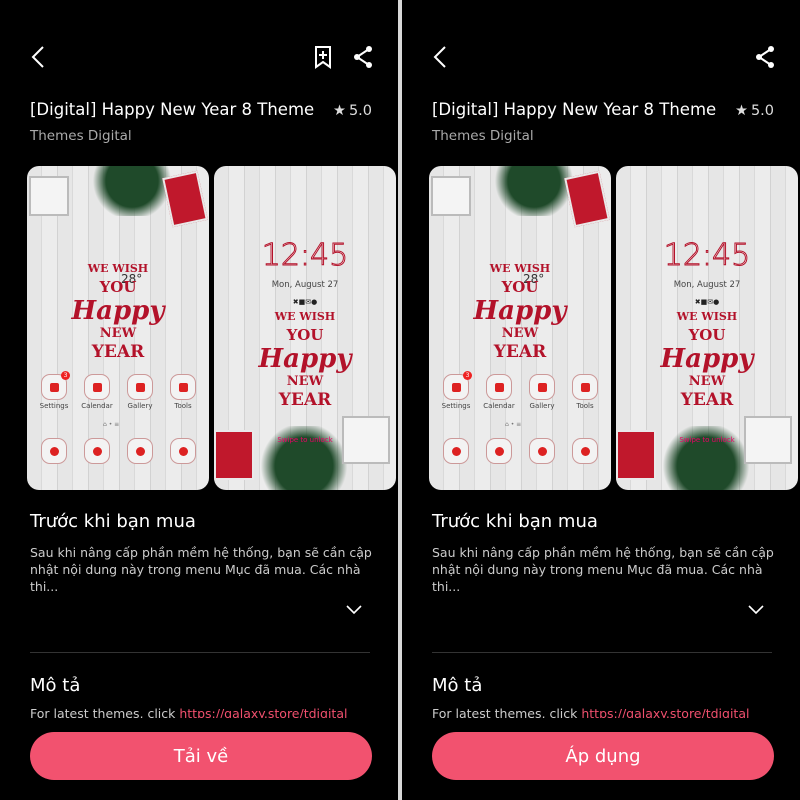 The image size is (800, 800). What do you see at coordinates (201, 756) in the screenshot?
I see `download-button: Tải về` at bounding box center [201, 756].